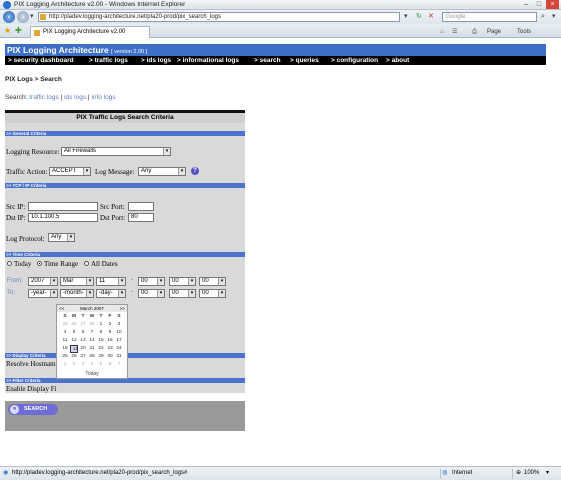  What do you see at coordinates (406, 17) in the screenshot?
I see `url-dropdown-icon: ▾` at bounding box center [406, 17].